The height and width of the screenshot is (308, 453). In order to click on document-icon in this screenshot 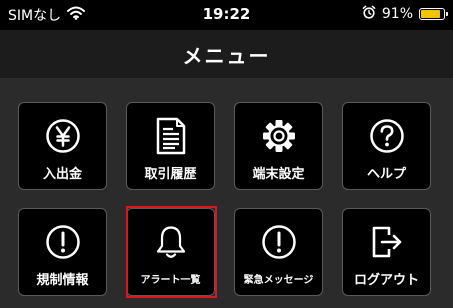, I will do `click(171, 136)`.